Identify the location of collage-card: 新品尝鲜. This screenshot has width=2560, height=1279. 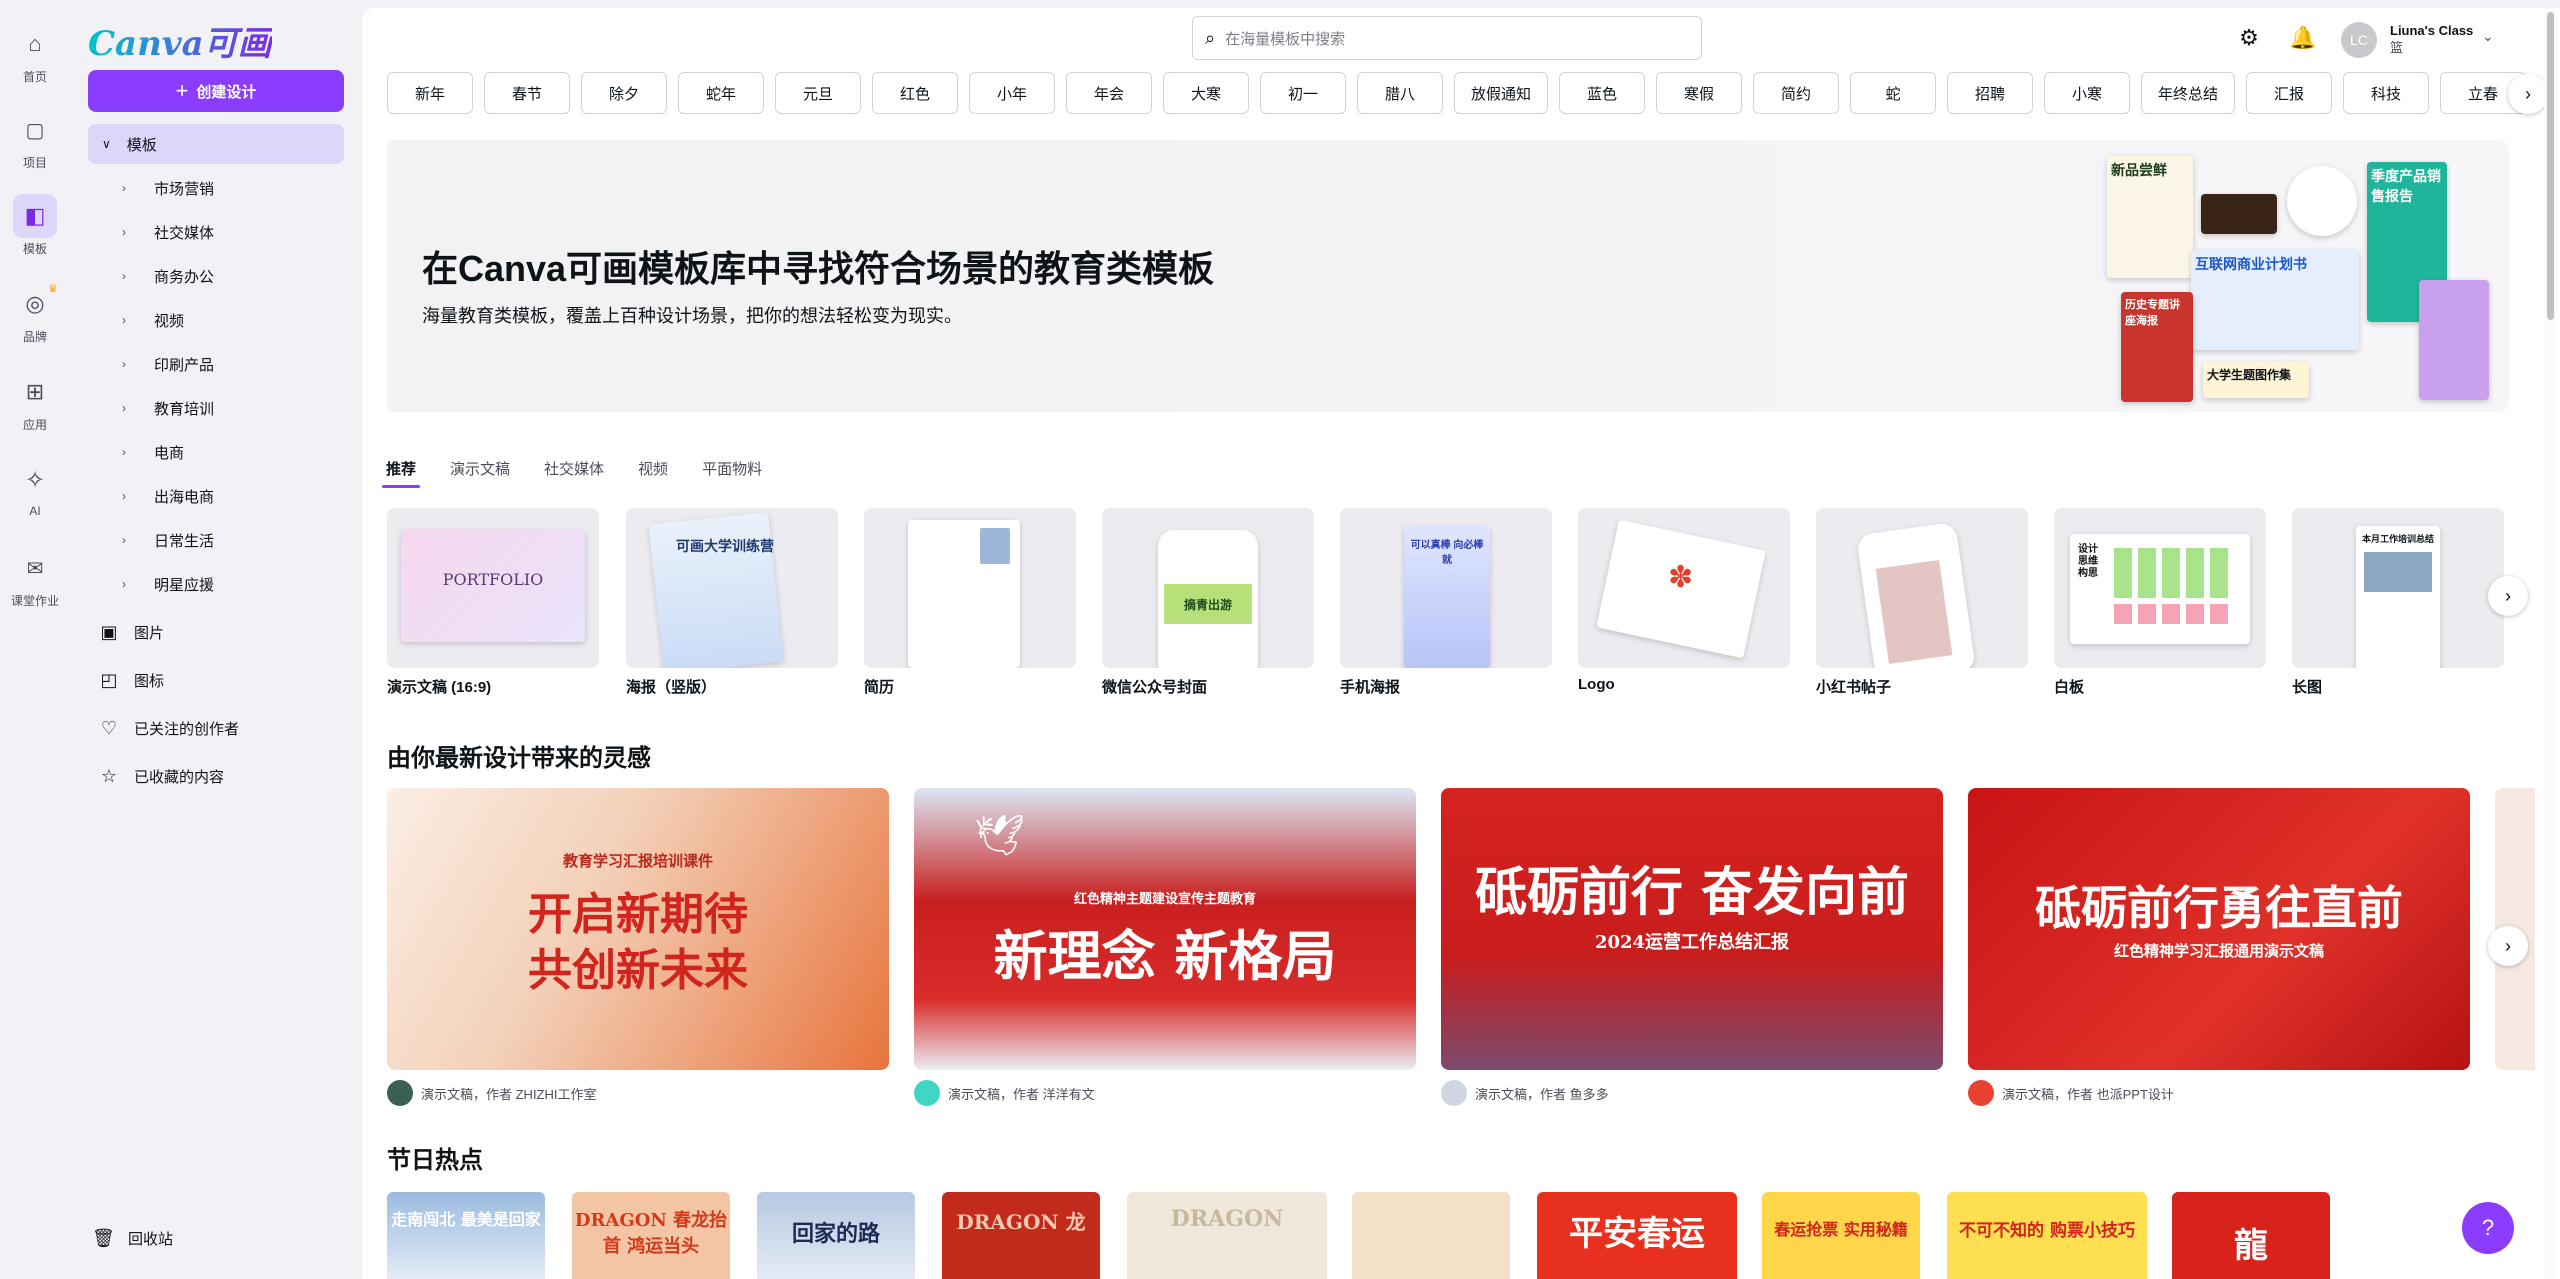
(2150, 217).